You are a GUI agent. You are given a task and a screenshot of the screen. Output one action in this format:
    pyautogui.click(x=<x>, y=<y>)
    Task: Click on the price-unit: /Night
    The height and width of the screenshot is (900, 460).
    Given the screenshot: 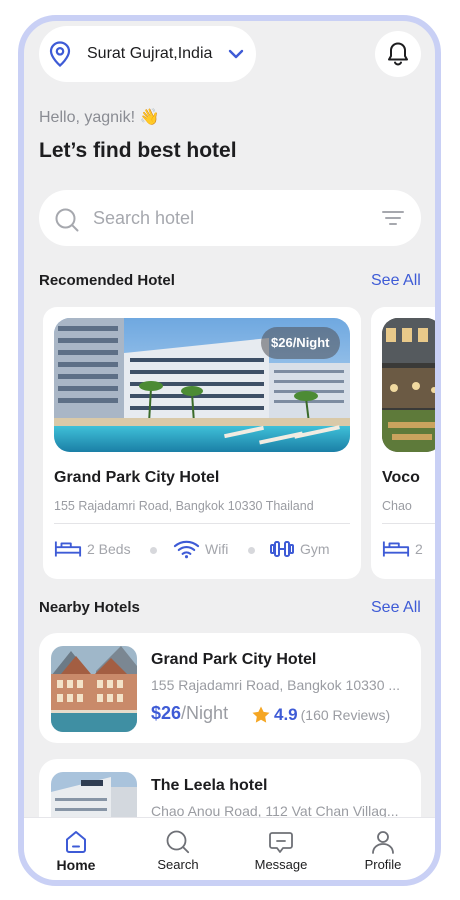 What is the action you would take?
    pyautogui.click(x=205, y=713)
    